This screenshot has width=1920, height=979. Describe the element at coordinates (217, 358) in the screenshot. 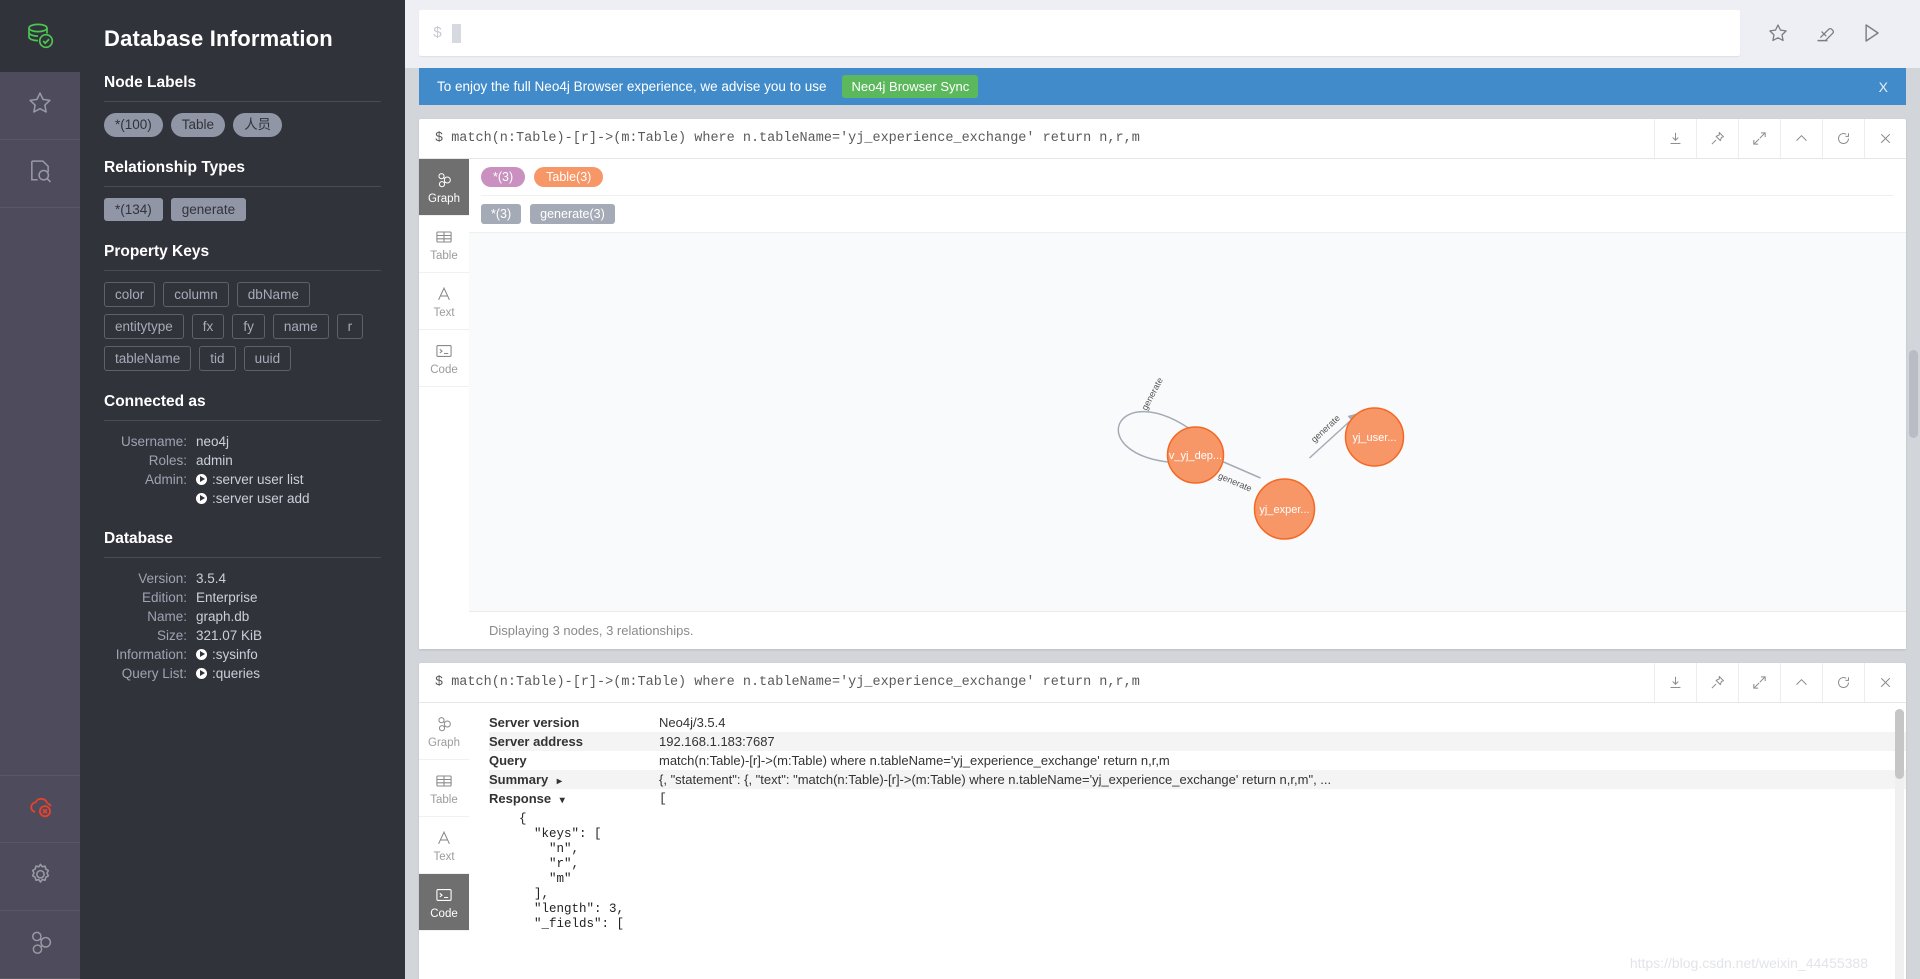

I see `property-key-chip: tid` at that location.